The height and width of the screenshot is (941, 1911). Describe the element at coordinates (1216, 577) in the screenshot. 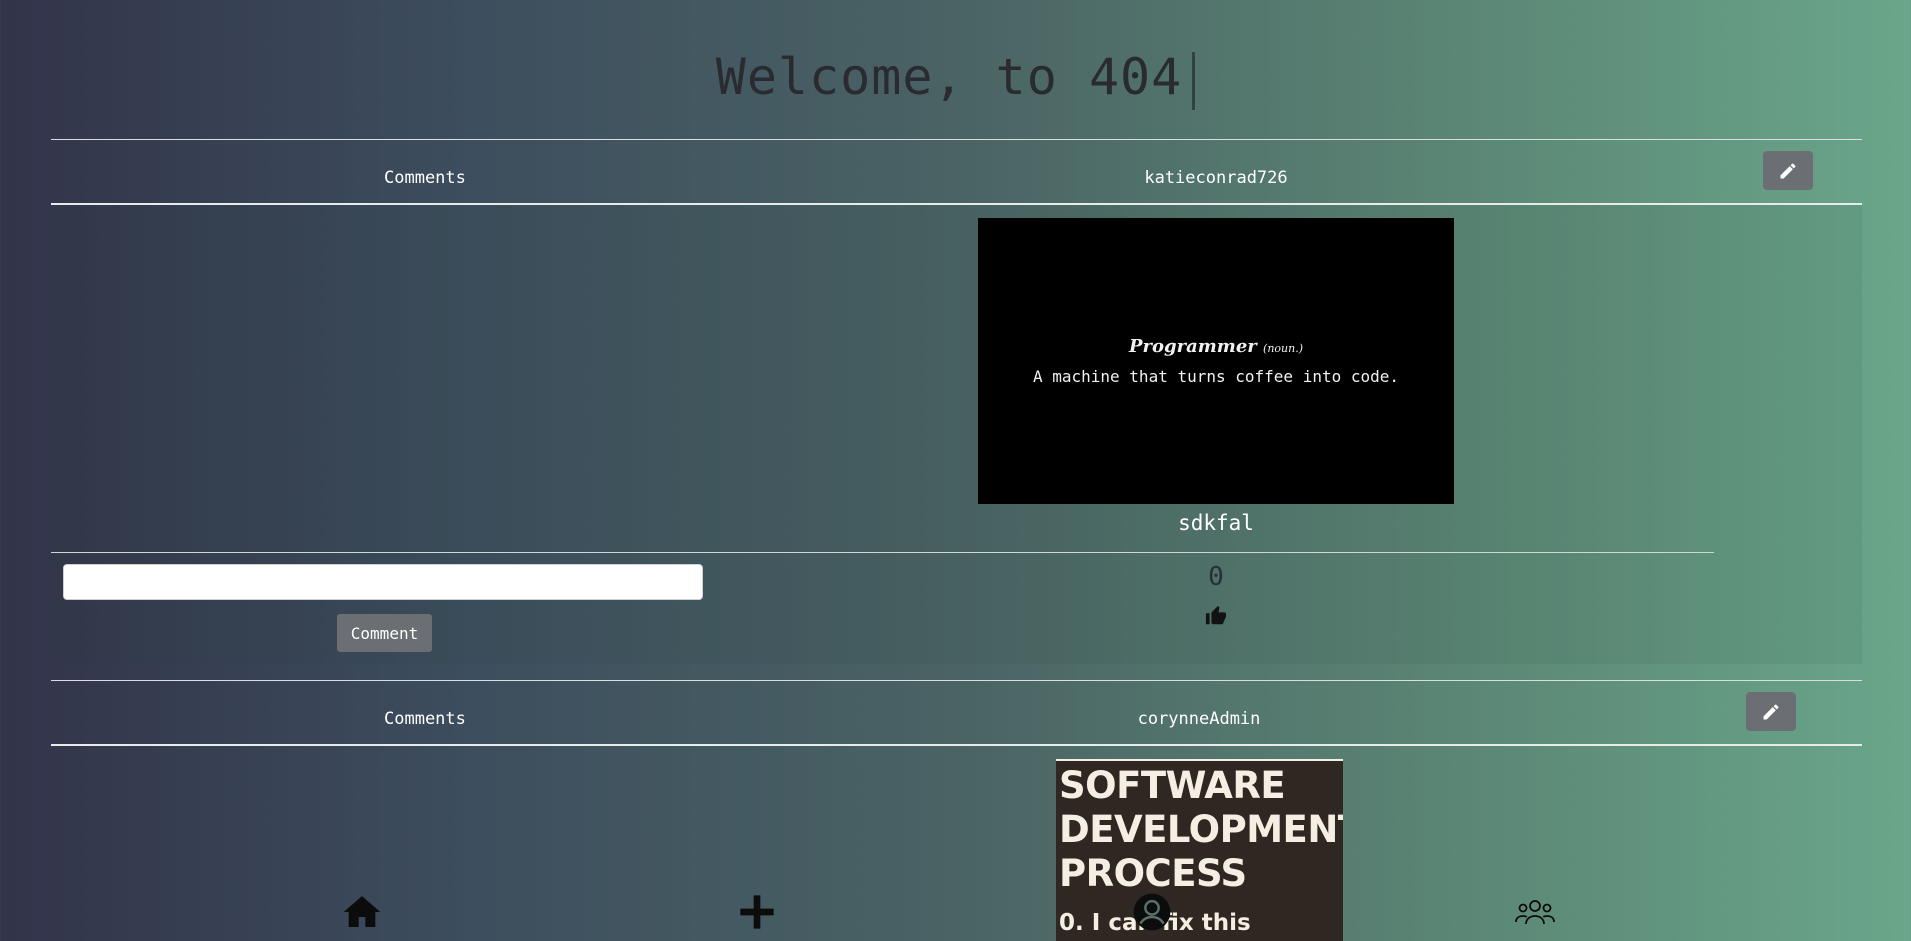

I see `like-count: 0` at that location.